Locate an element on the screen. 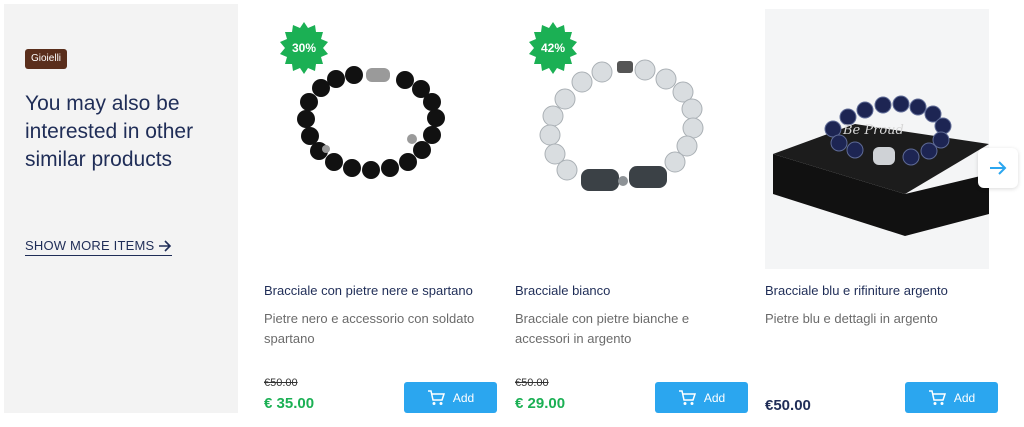 Image resolution: width=1024 pixels, height=427 pixels. product-image: Be Proud is located at coordinates (872, 137).